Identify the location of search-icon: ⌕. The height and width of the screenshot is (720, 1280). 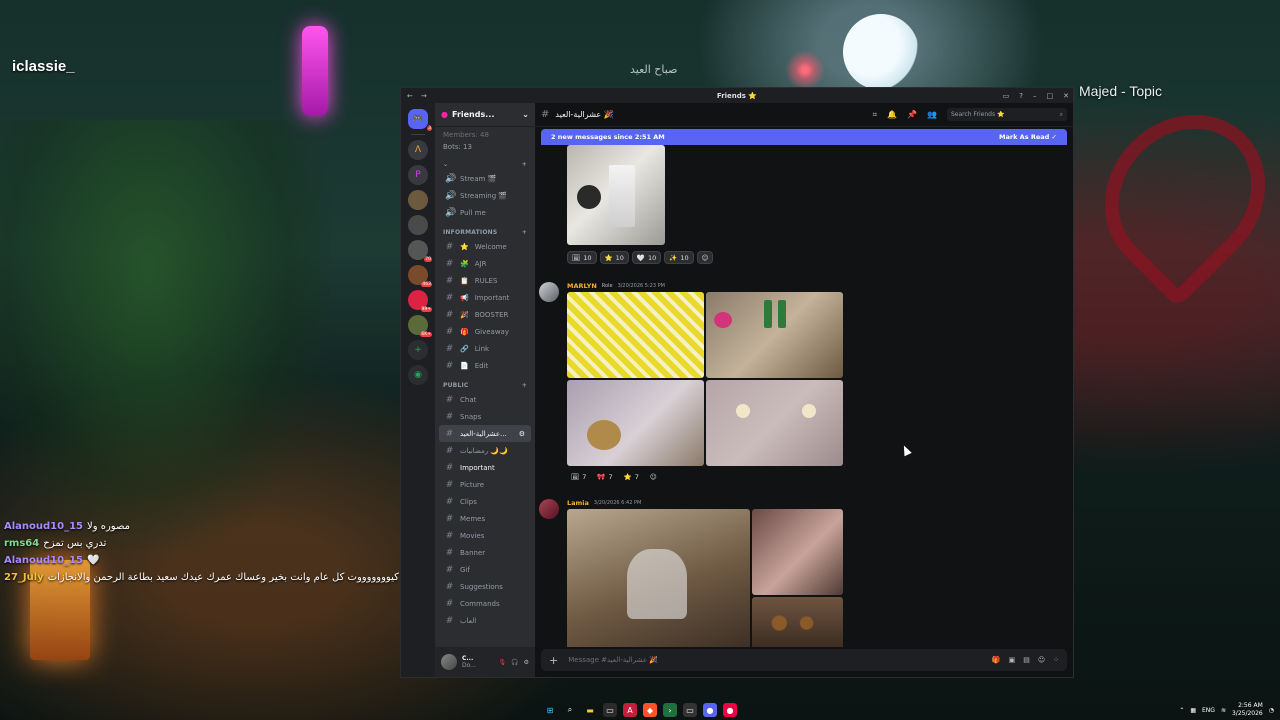
(570, 710).